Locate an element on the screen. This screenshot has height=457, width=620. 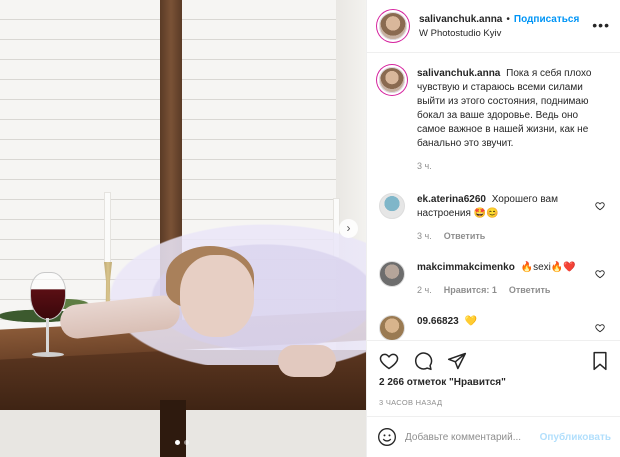
smile-icon is located at coordinates (387, 437).